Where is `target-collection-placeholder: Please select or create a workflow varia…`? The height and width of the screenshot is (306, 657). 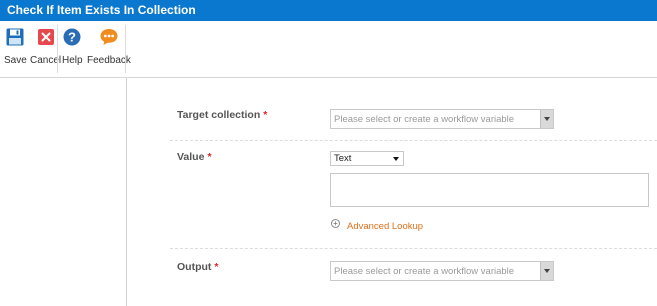
target-collection-placeholder: Please select or create a workflow varia… is located at coordinates (424, 119).